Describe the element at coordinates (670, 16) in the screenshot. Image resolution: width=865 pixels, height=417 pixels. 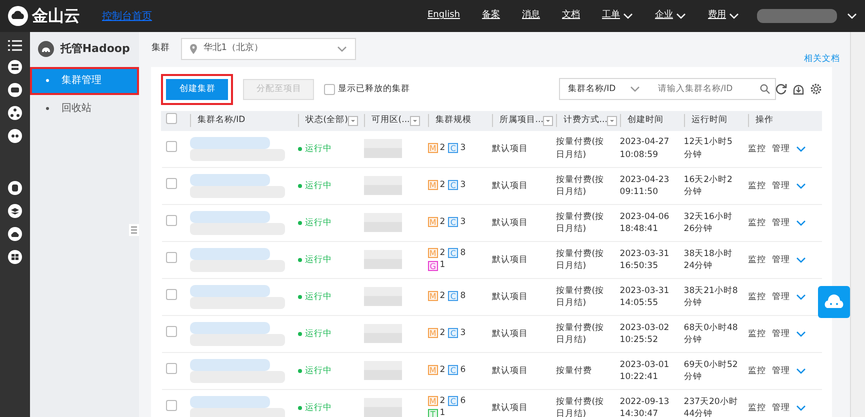
I see `nav-link: 企业` at that location.